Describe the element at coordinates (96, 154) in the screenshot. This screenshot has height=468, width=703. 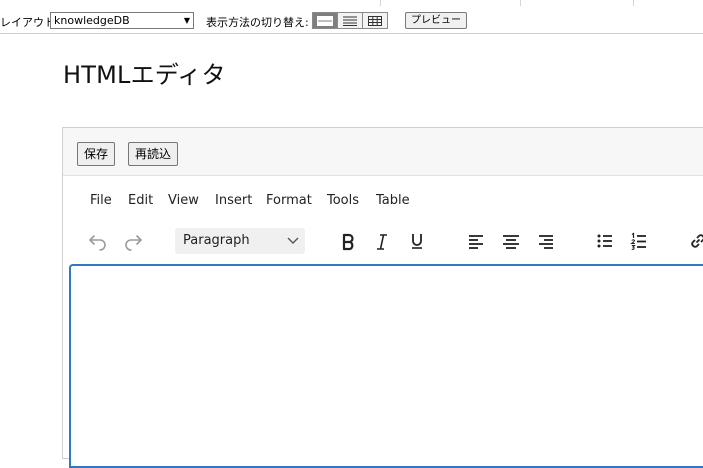
I see `save-button: 保存` at that location.